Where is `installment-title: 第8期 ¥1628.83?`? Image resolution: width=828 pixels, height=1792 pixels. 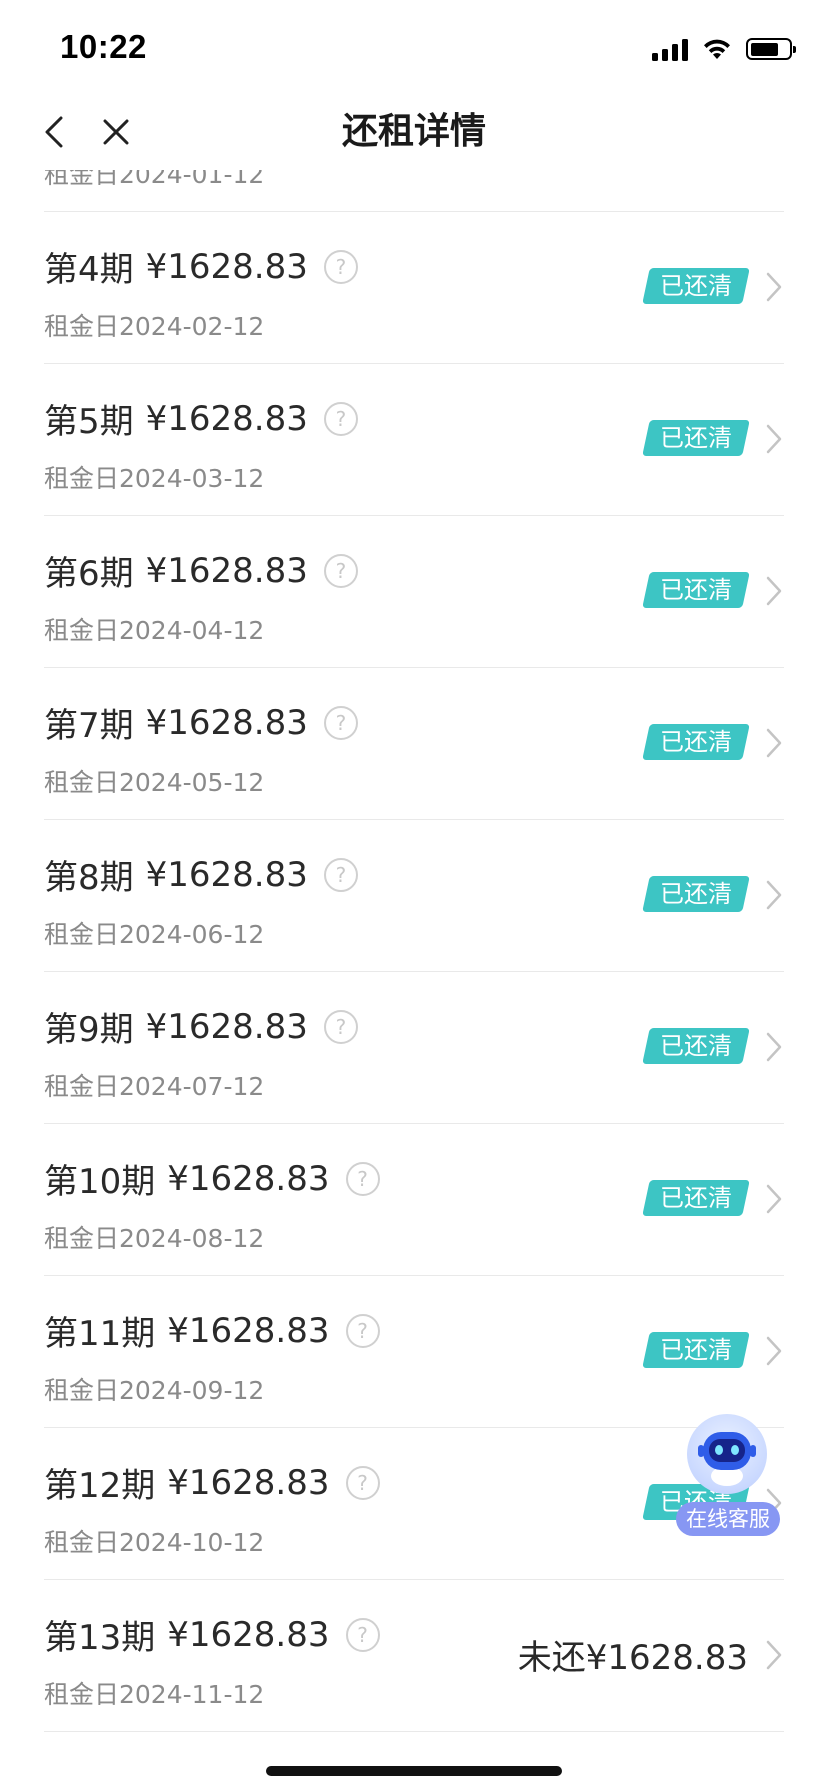 installment-title: 第8期 ¥1628.83? is located at coordinates (201, 874).